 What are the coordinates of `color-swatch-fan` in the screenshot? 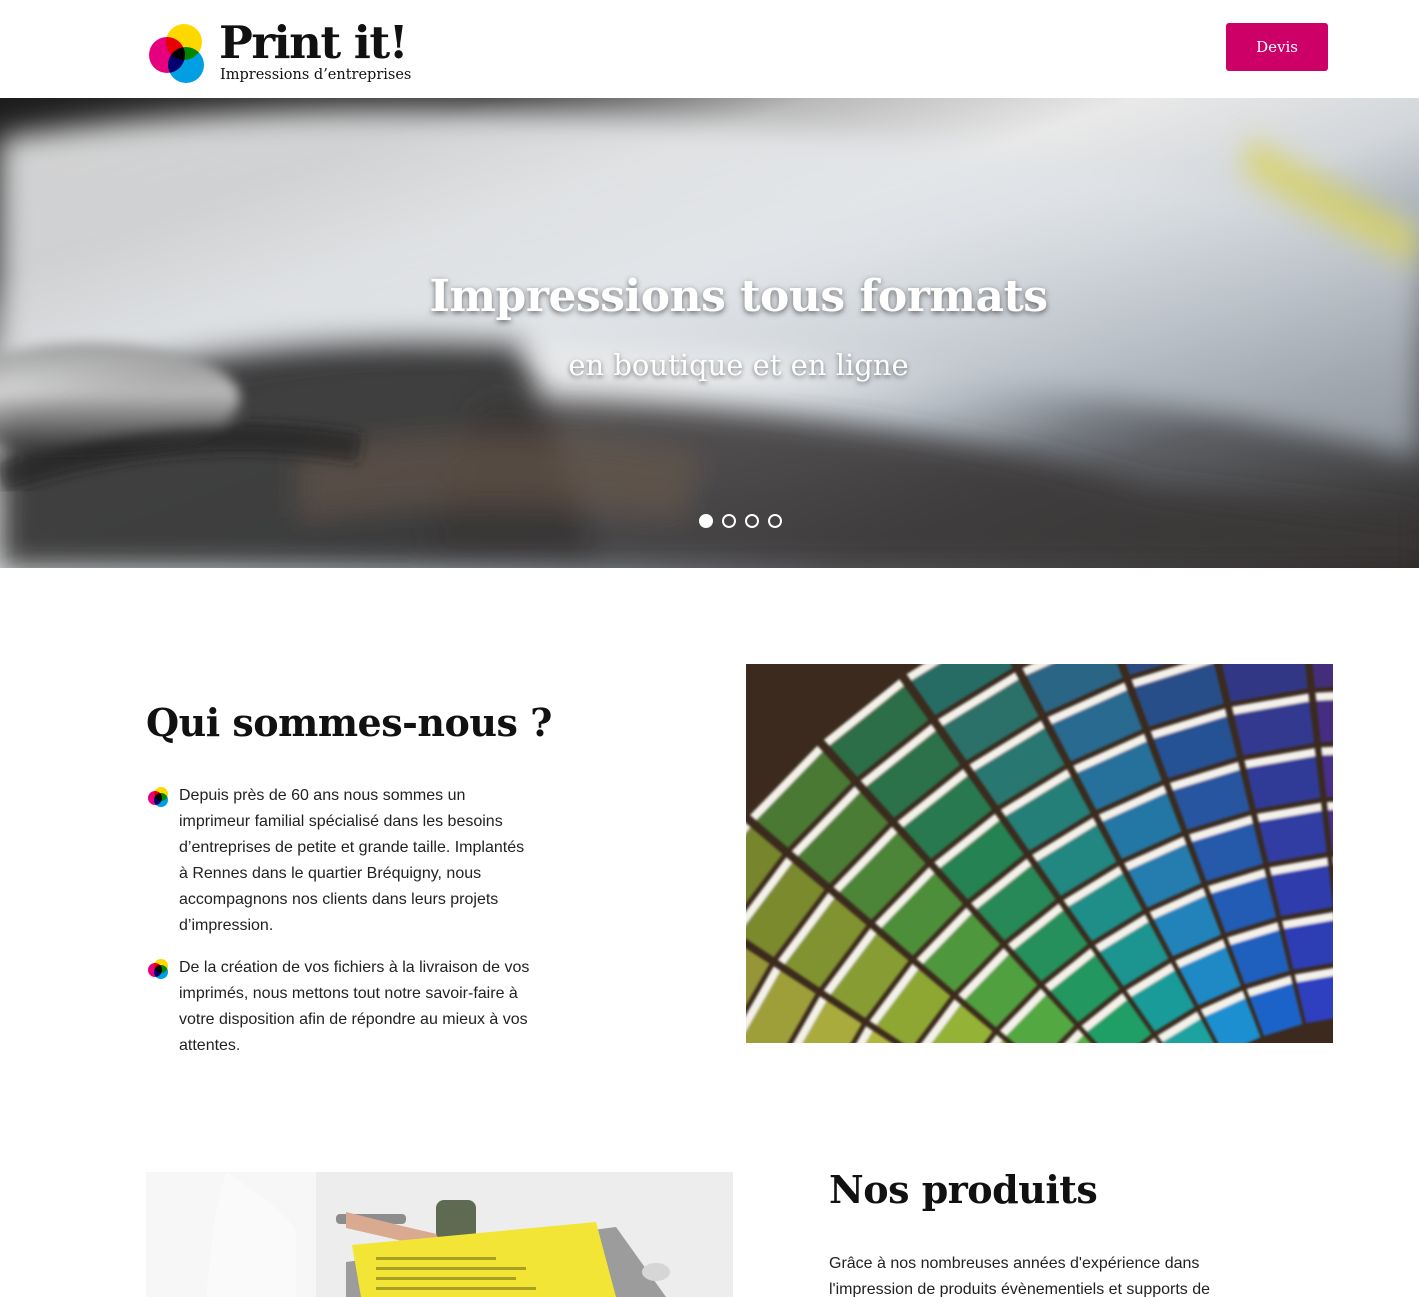 It's located at (1039, 853).